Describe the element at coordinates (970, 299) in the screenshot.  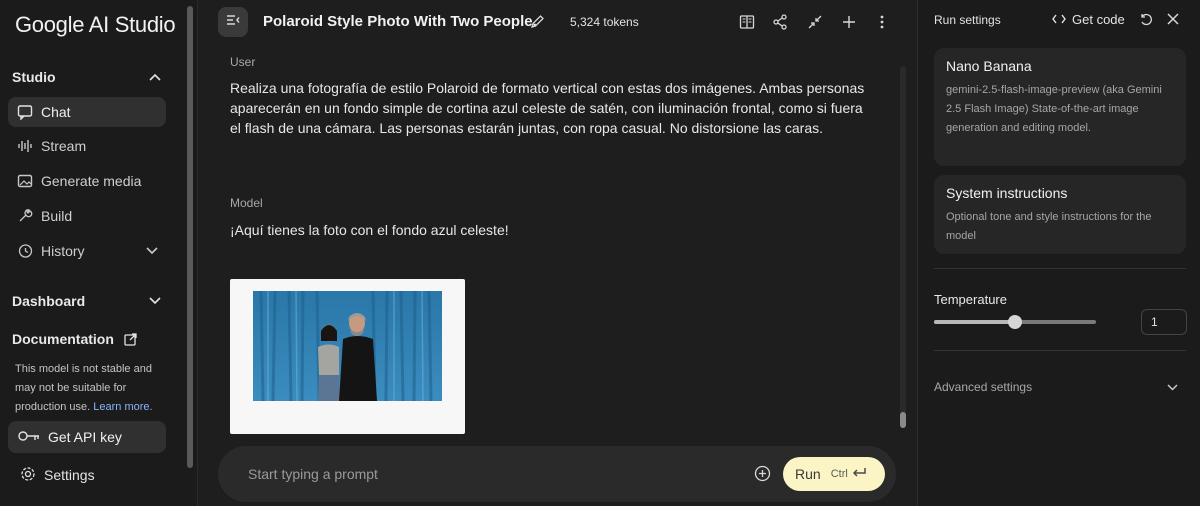
I see `temperature-label: Temperature` at that location.